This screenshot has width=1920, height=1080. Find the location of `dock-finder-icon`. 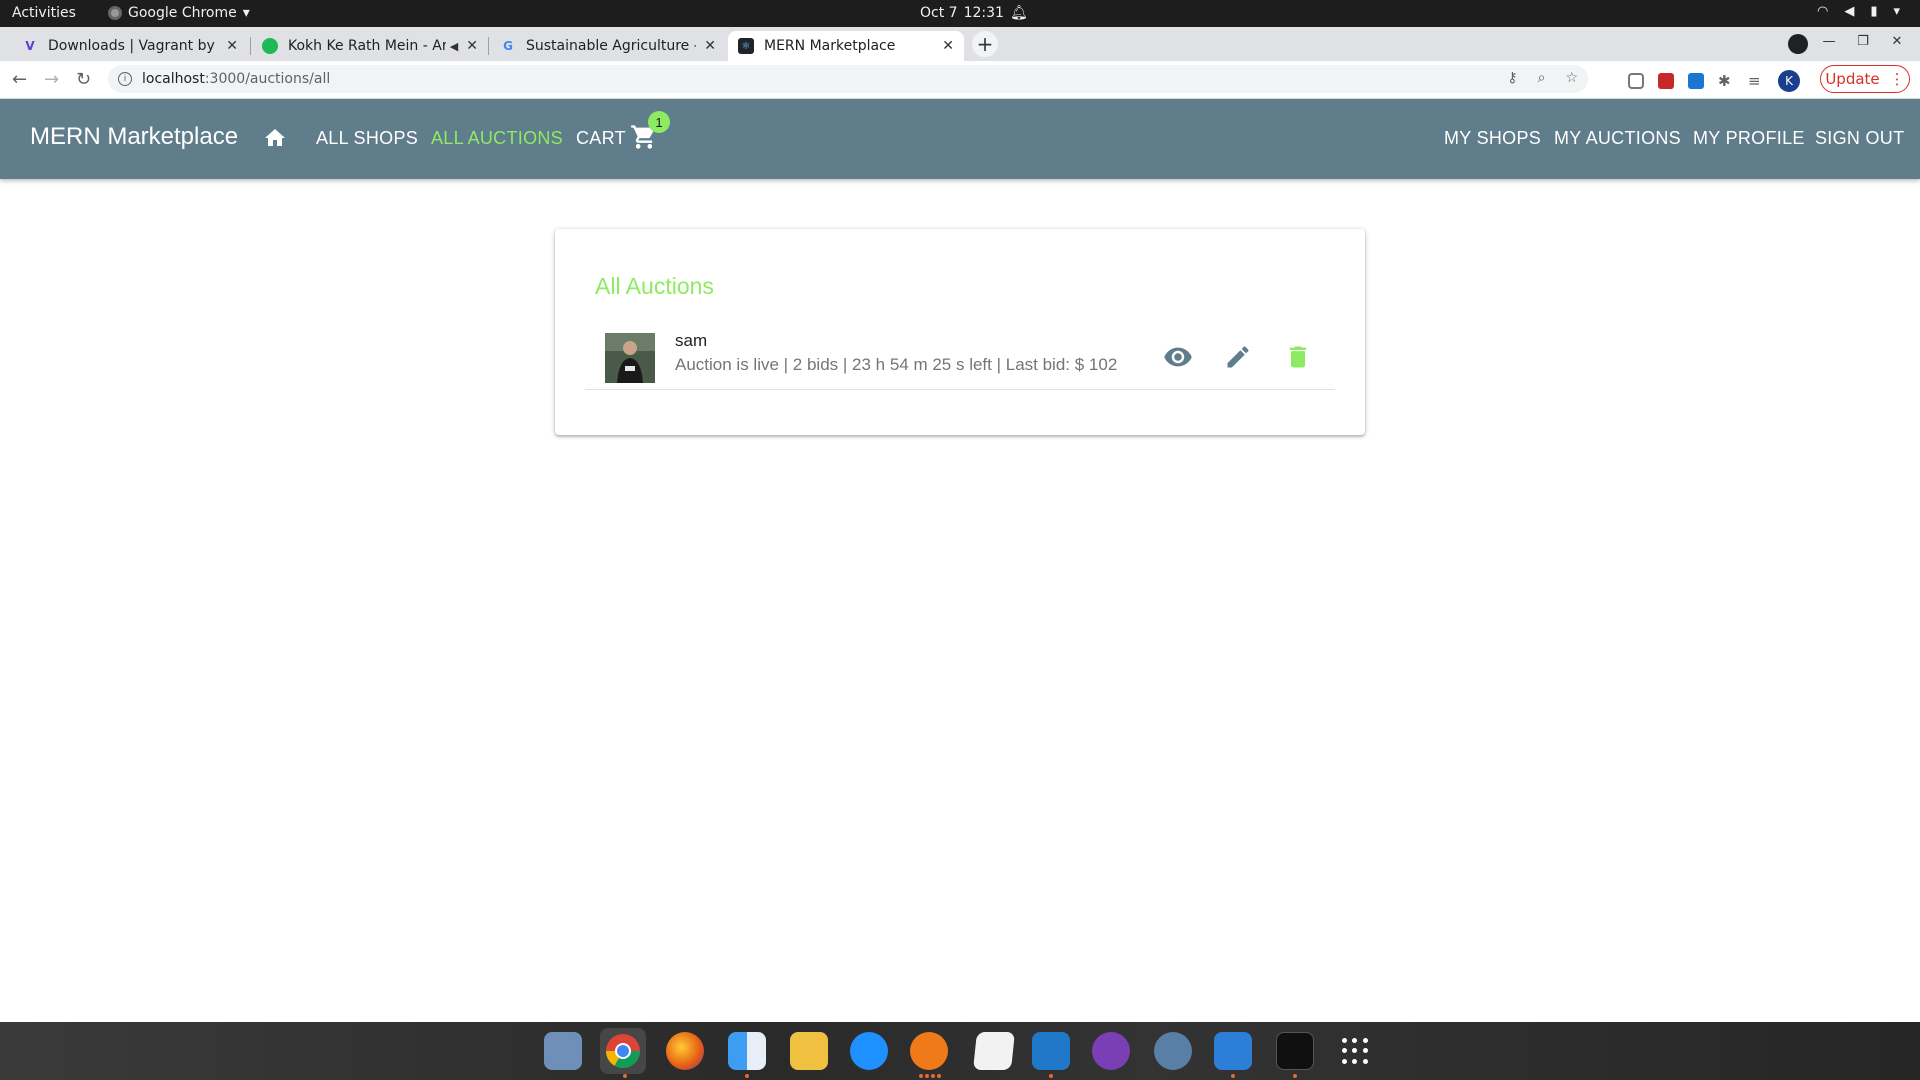

dock-finder-icon is located at coordinates (747, 1051).